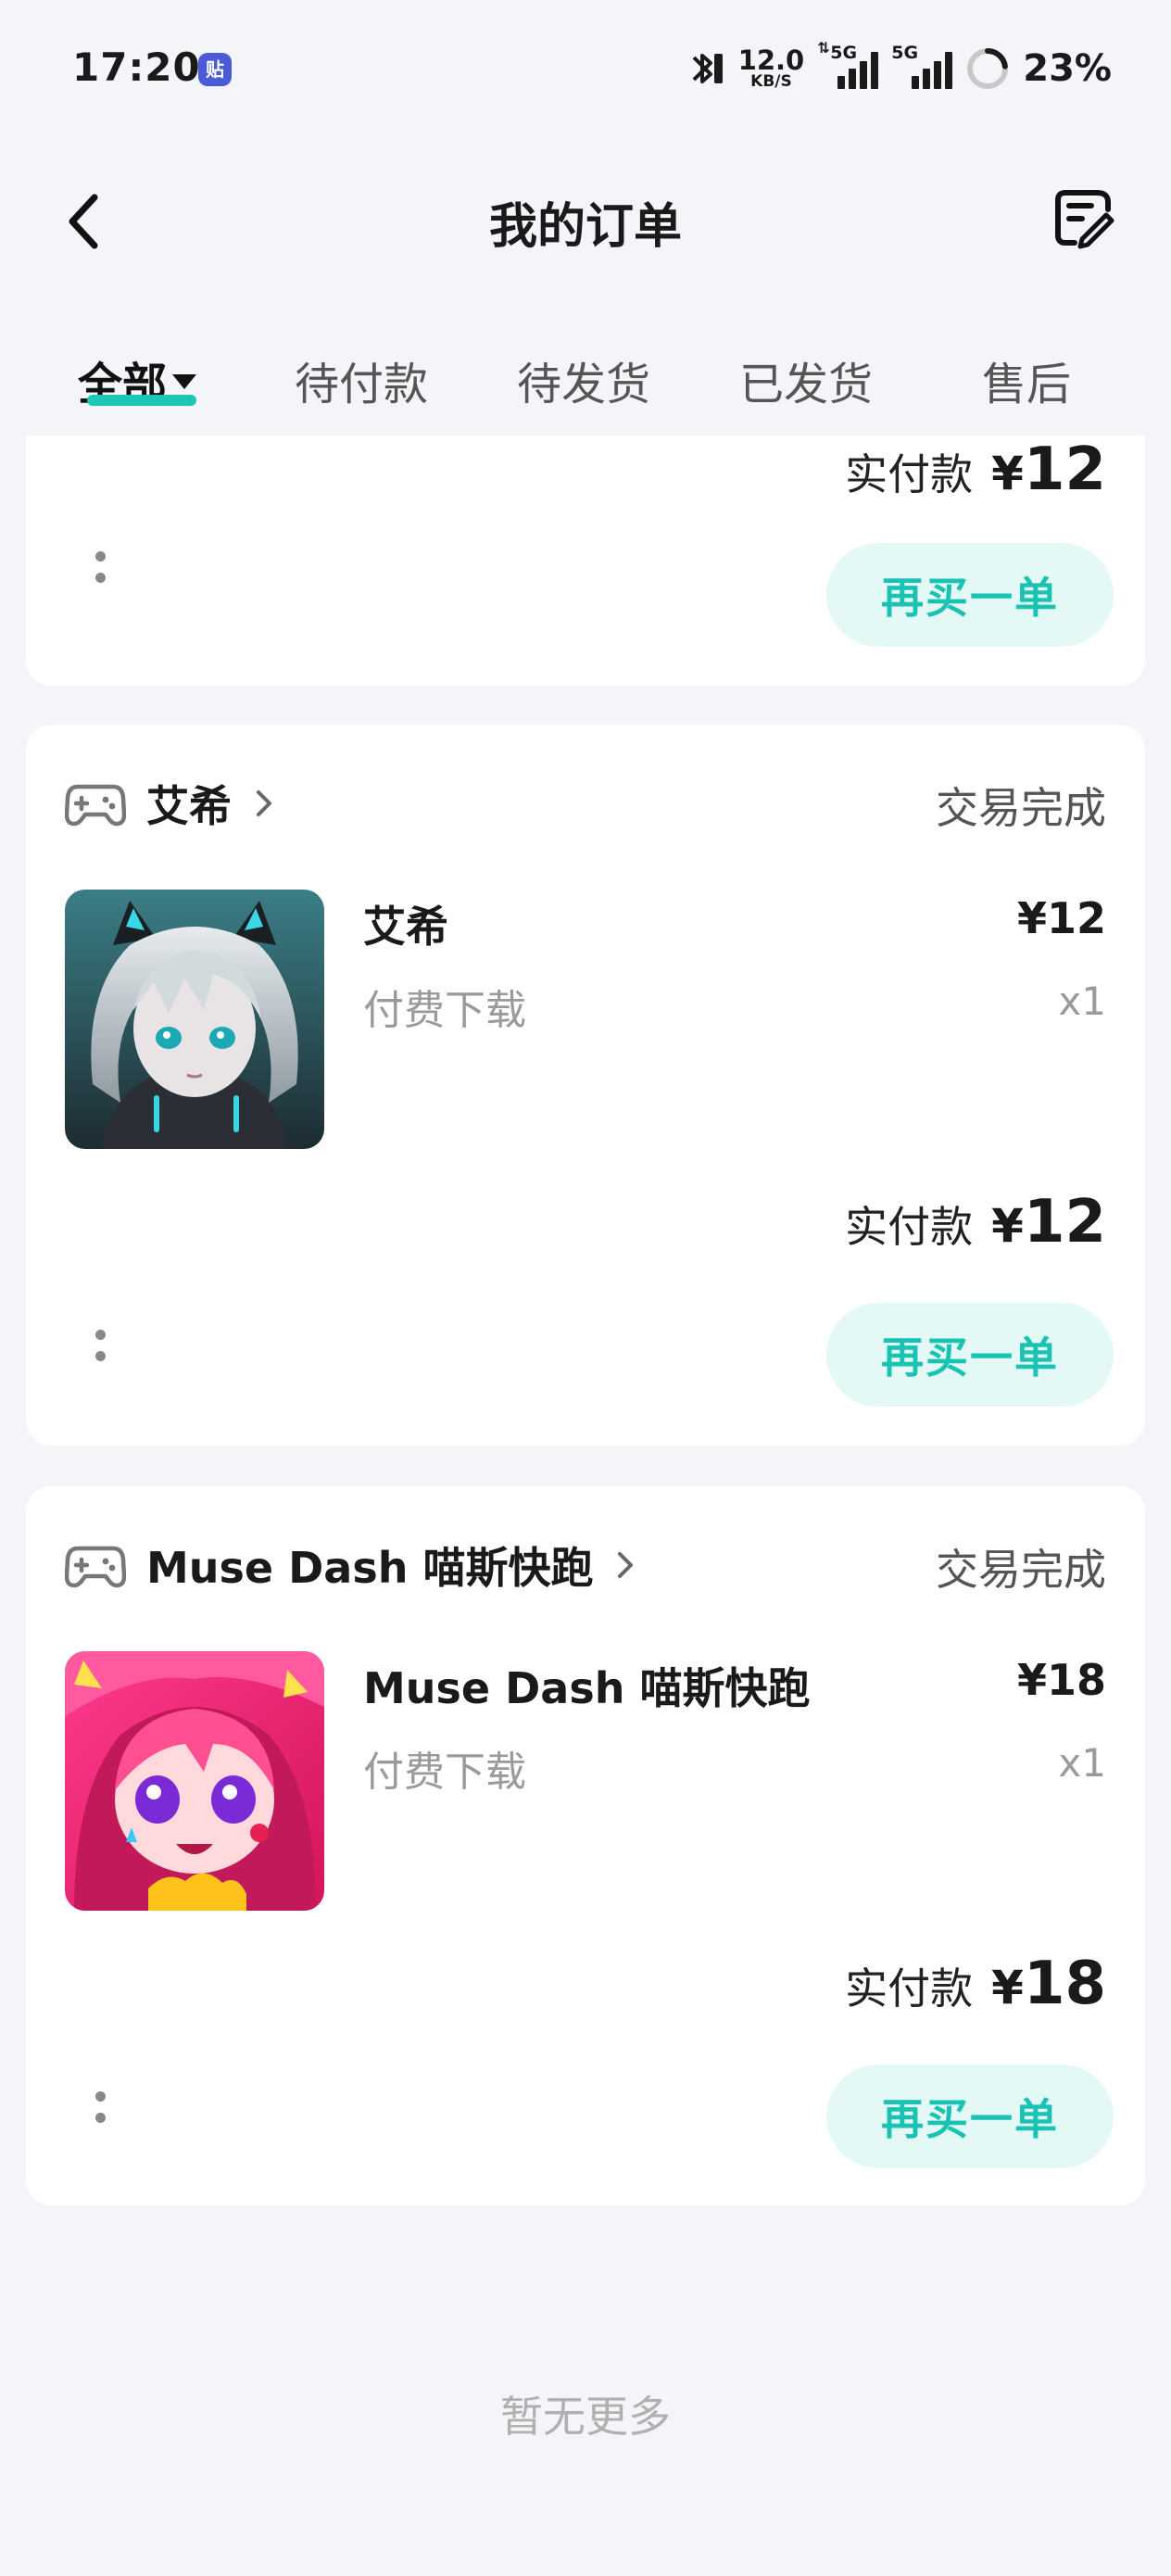 The width and height of the screenshot is (1171, 2576). I want to click on order-tabs: 全部 待付款 待发货 已发货 售后, so click(585, 380).